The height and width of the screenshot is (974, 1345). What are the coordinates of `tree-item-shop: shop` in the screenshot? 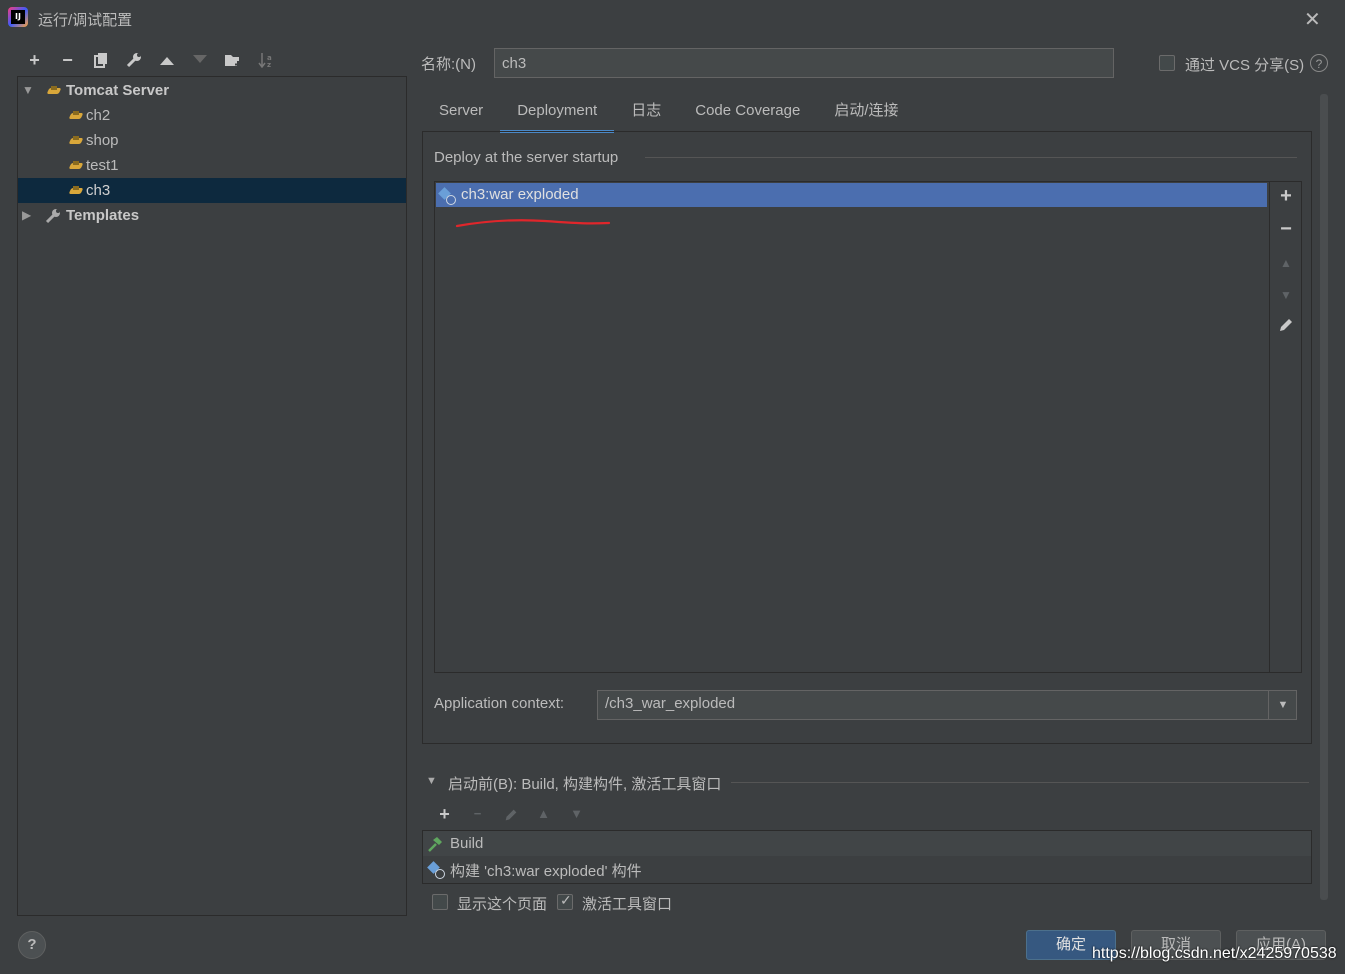 It's located at (212, 140).